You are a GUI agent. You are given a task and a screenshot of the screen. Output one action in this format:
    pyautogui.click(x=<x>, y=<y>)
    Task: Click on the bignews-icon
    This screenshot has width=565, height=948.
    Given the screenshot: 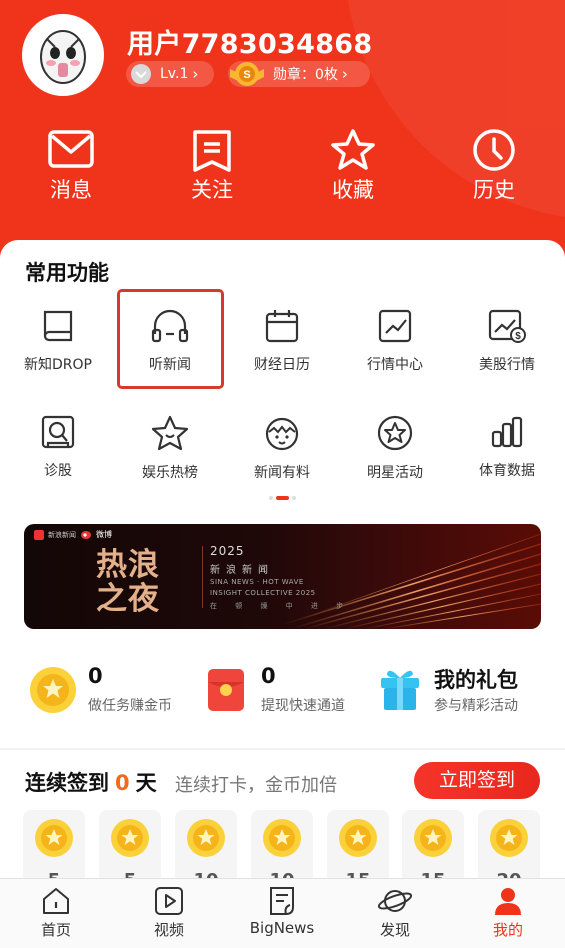 What is the action you would take?
    pyautogui.click(x=282, y=901)
    